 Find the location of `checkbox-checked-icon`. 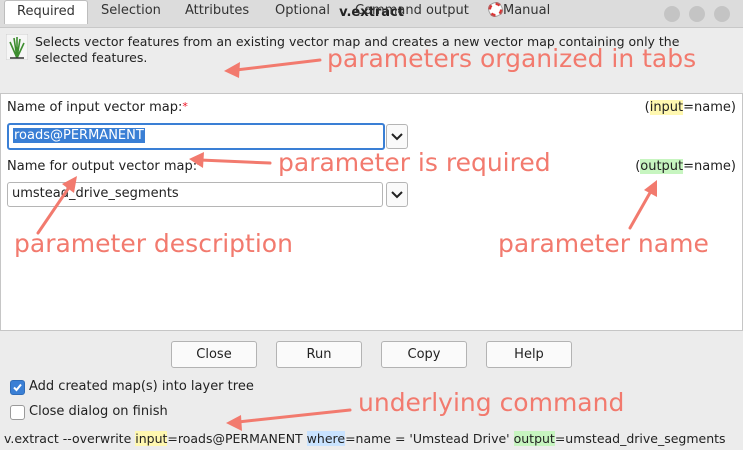

checkbox-checked-icon is located at coordinates (17, 387).